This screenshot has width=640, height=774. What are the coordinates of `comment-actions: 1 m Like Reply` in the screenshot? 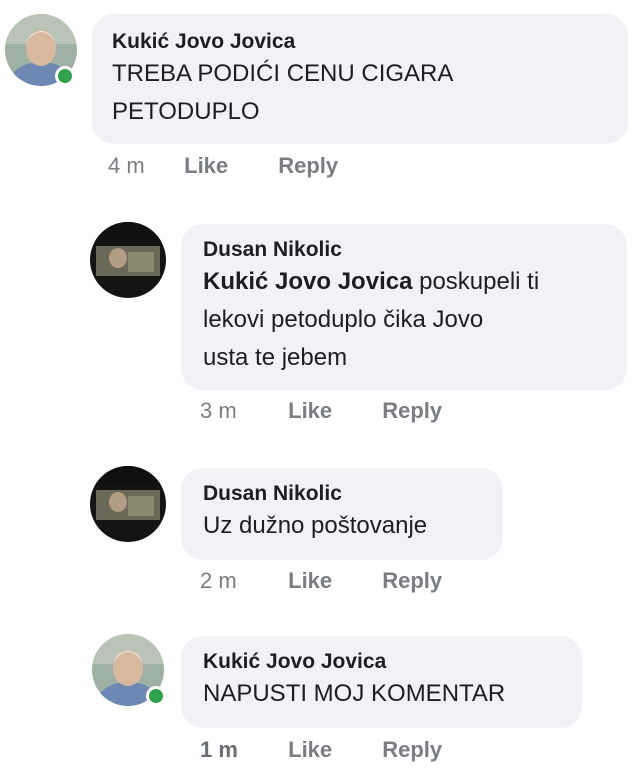 It's located at (321, 750).